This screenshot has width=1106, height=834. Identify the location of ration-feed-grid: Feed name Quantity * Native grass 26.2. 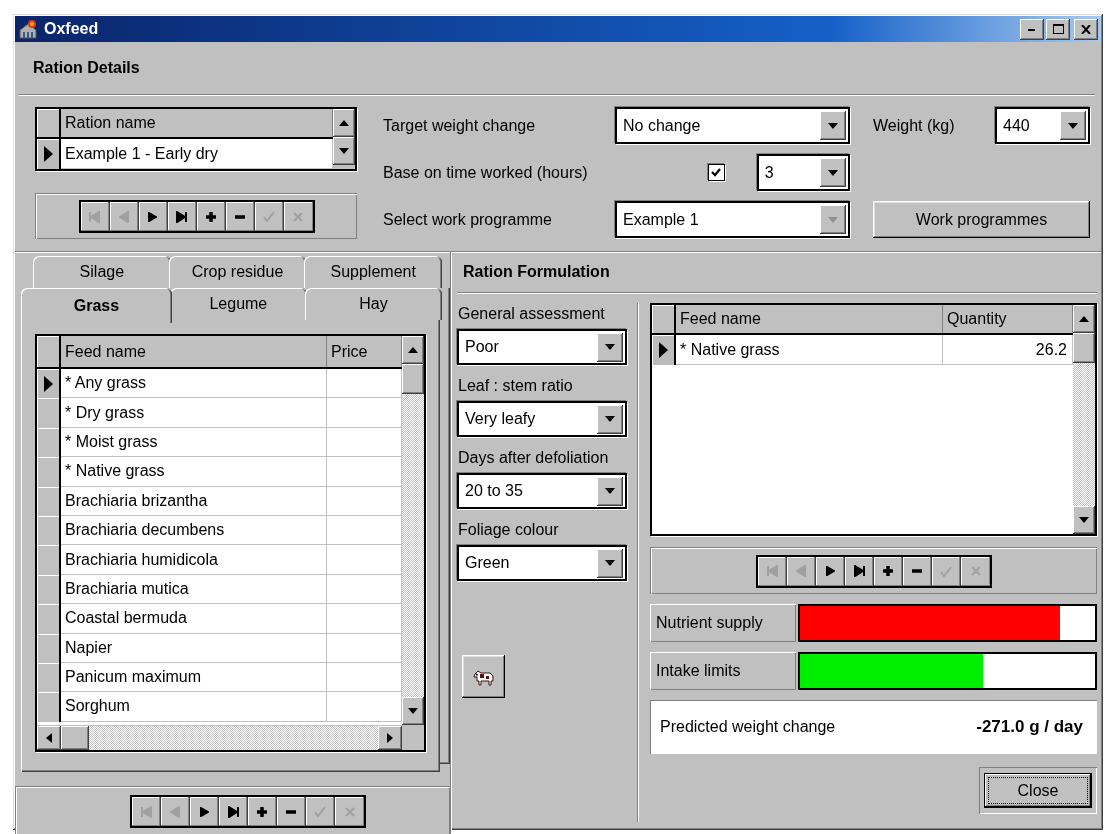
(873, 419).